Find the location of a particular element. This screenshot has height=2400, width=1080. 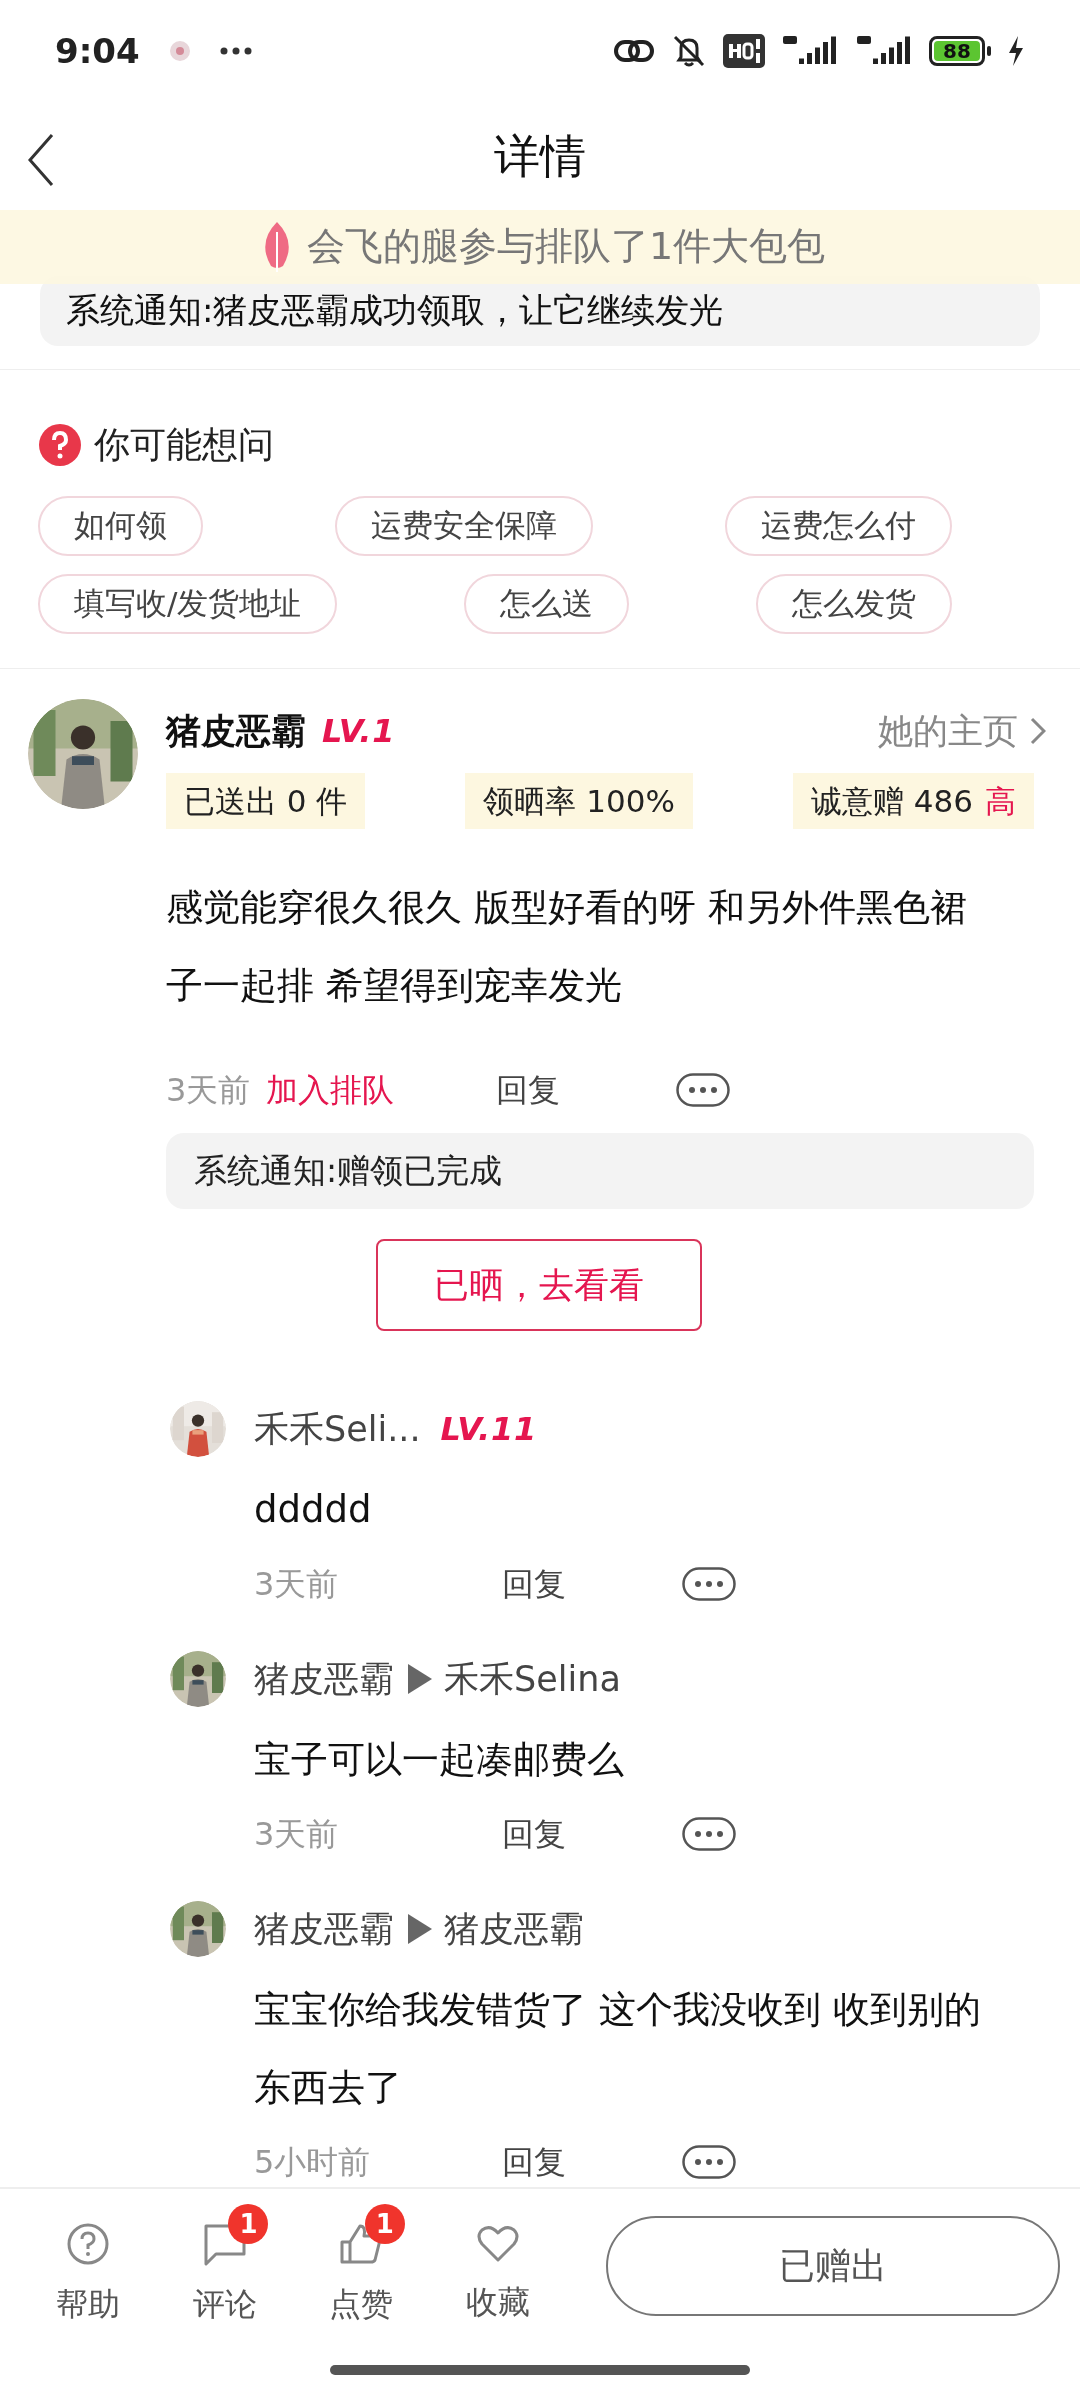

reply-text: ddddd is located at coordinates (313, 1510).